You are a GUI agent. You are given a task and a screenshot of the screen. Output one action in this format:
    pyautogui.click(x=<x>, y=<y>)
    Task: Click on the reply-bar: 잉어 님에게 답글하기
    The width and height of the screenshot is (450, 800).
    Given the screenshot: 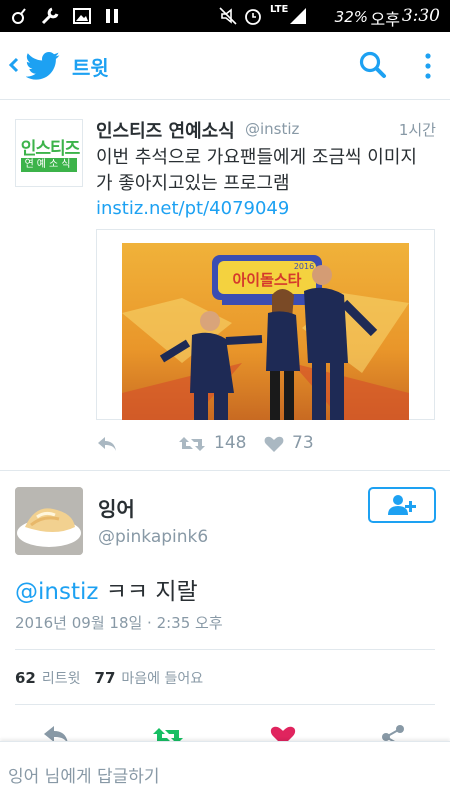 What is the action you would take?
    pyautogui.click(x=225, y=770)
    